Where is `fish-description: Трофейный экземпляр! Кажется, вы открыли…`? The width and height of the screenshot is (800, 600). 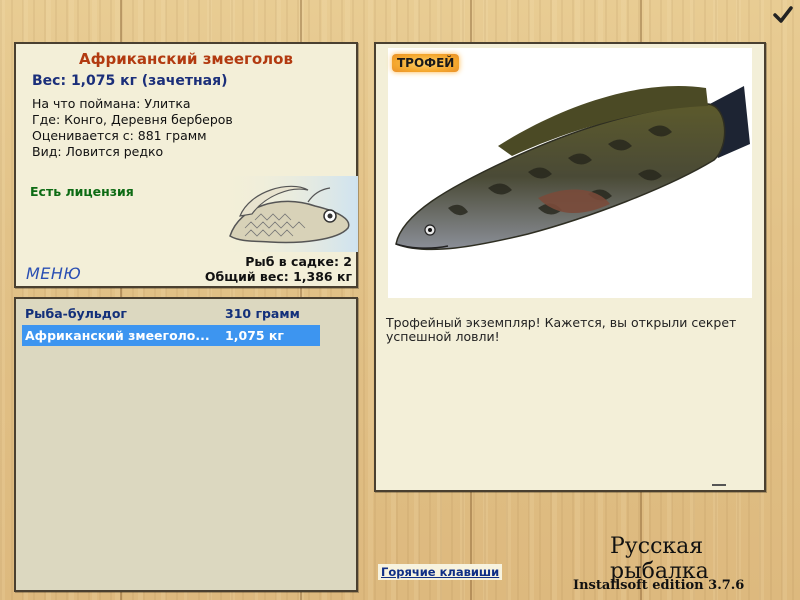
fish-description: Трофейный экземпляр! Кажется, вы открыли… is located at coordinates (561, 329).